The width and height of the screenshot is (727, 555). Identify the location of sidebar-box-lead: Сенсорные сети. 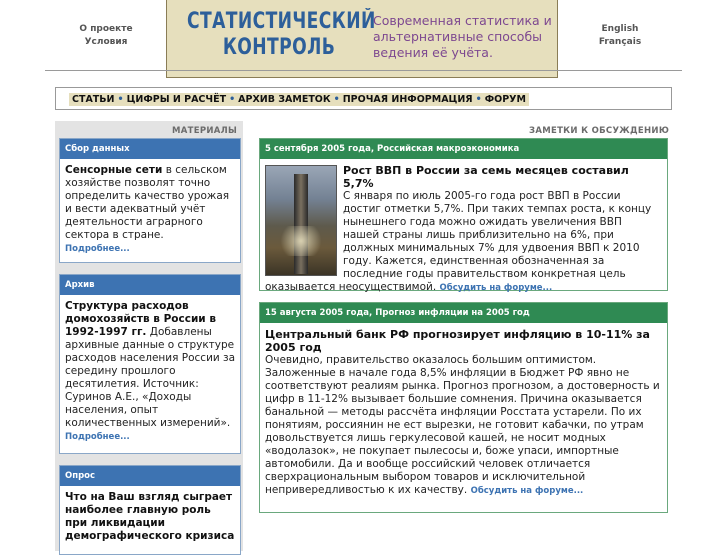
(113, 170).